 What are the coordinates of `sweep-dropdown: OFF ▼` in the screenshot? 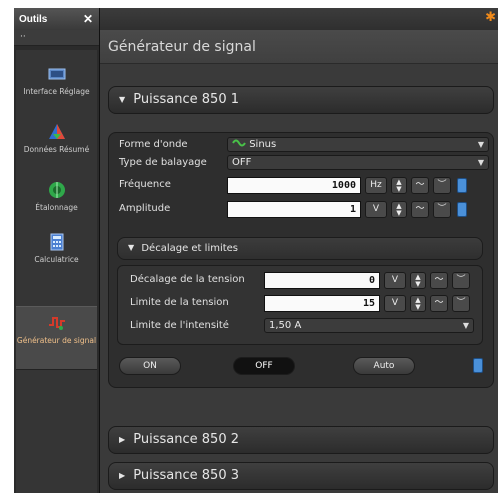 It's located at (358, 162).